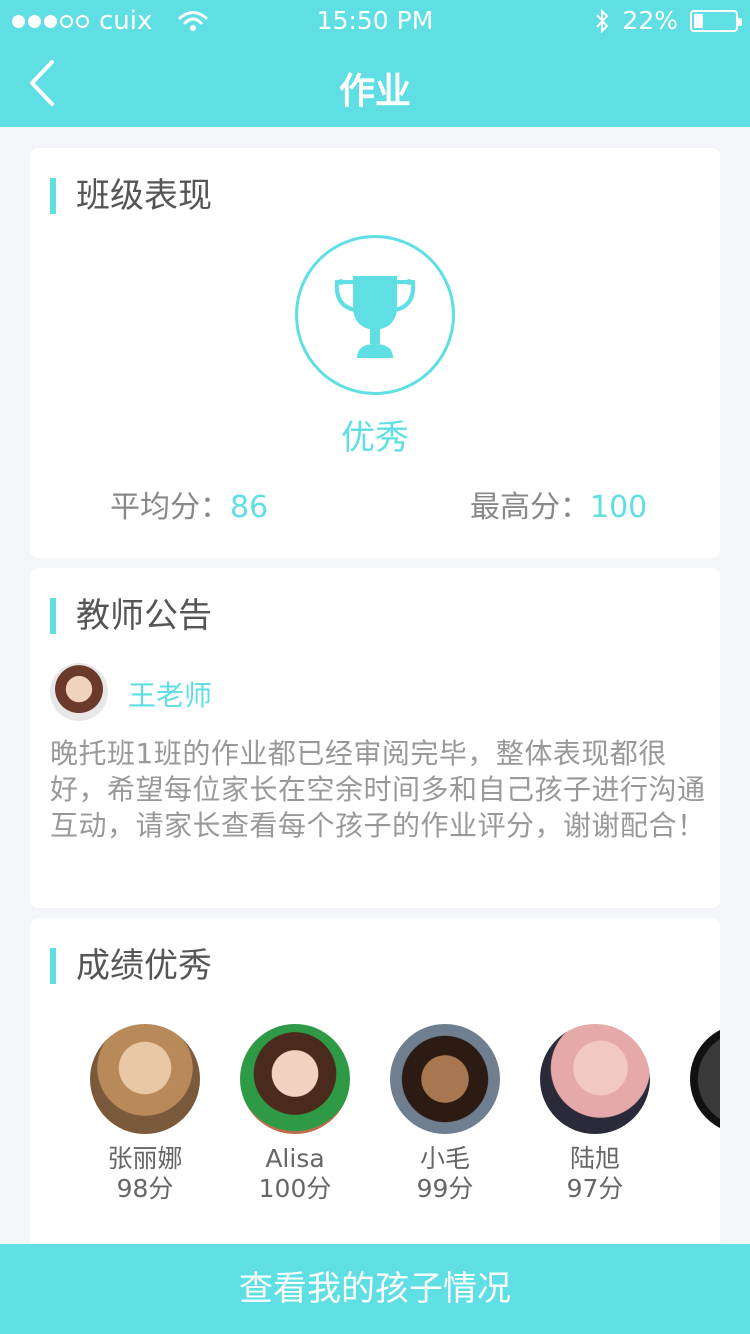 The image size is (750, 1334). I want to click on section-title-class-performance: 班级表现, so click(131, 196).